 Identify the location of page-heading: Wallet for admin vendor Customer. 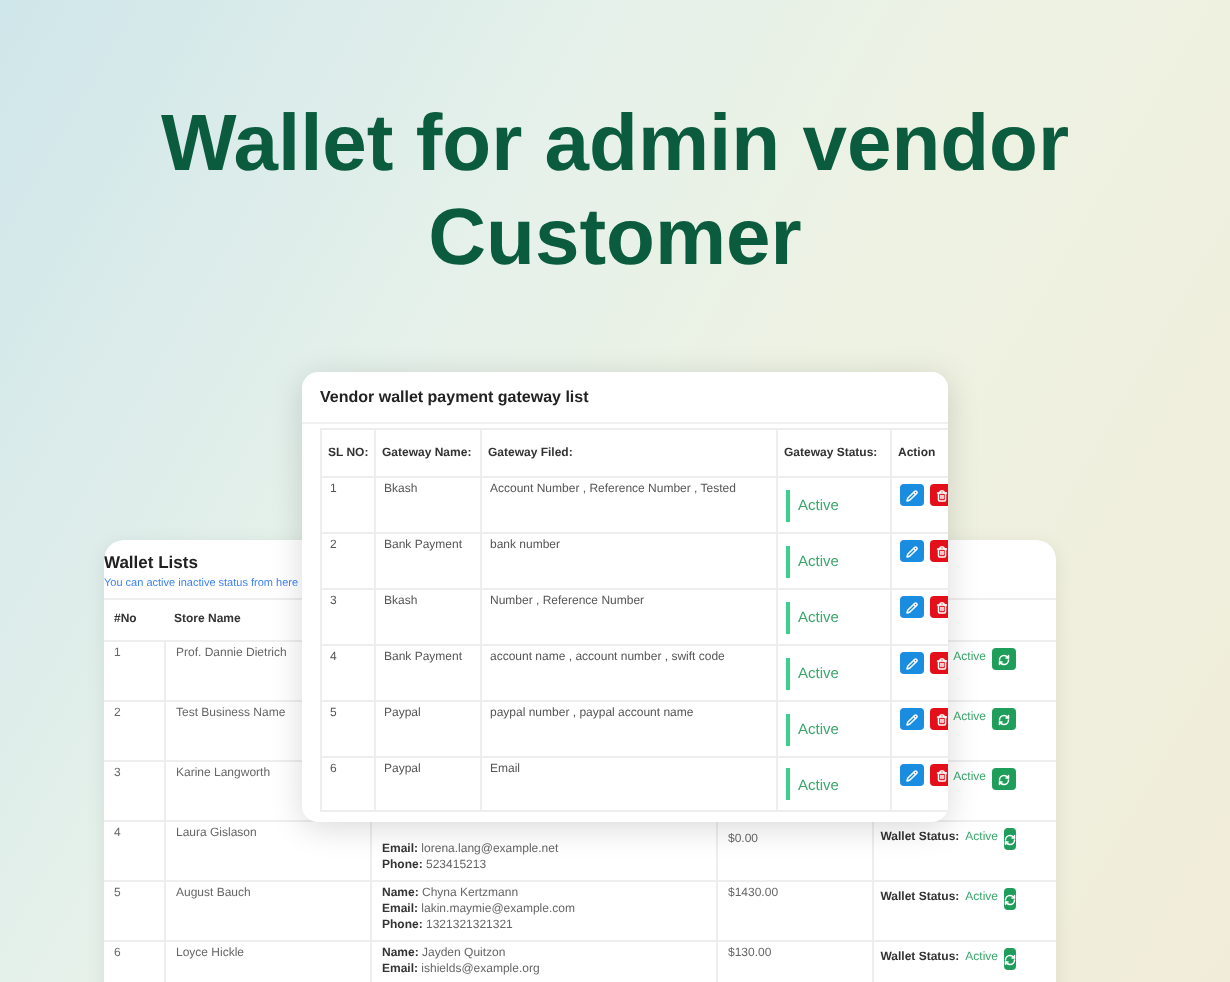
(615, 192).